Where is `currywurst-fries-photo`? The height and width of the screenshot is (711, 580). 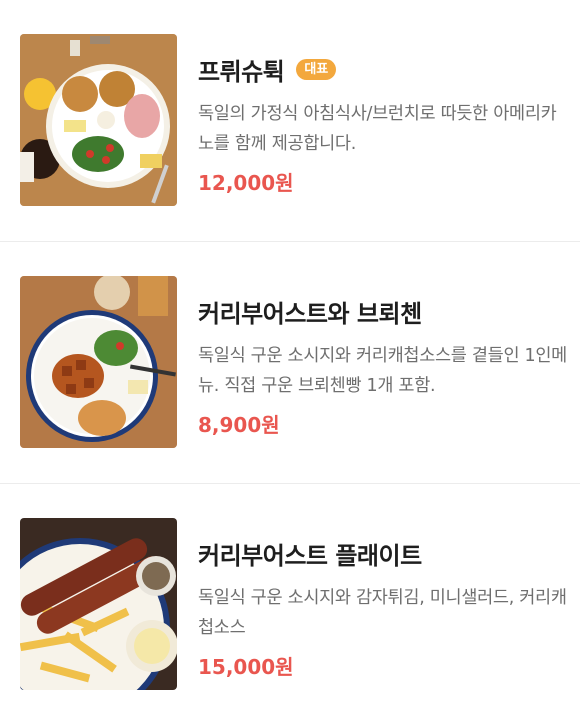
currywurst-fries-photo is located at coordinates (98, 604).